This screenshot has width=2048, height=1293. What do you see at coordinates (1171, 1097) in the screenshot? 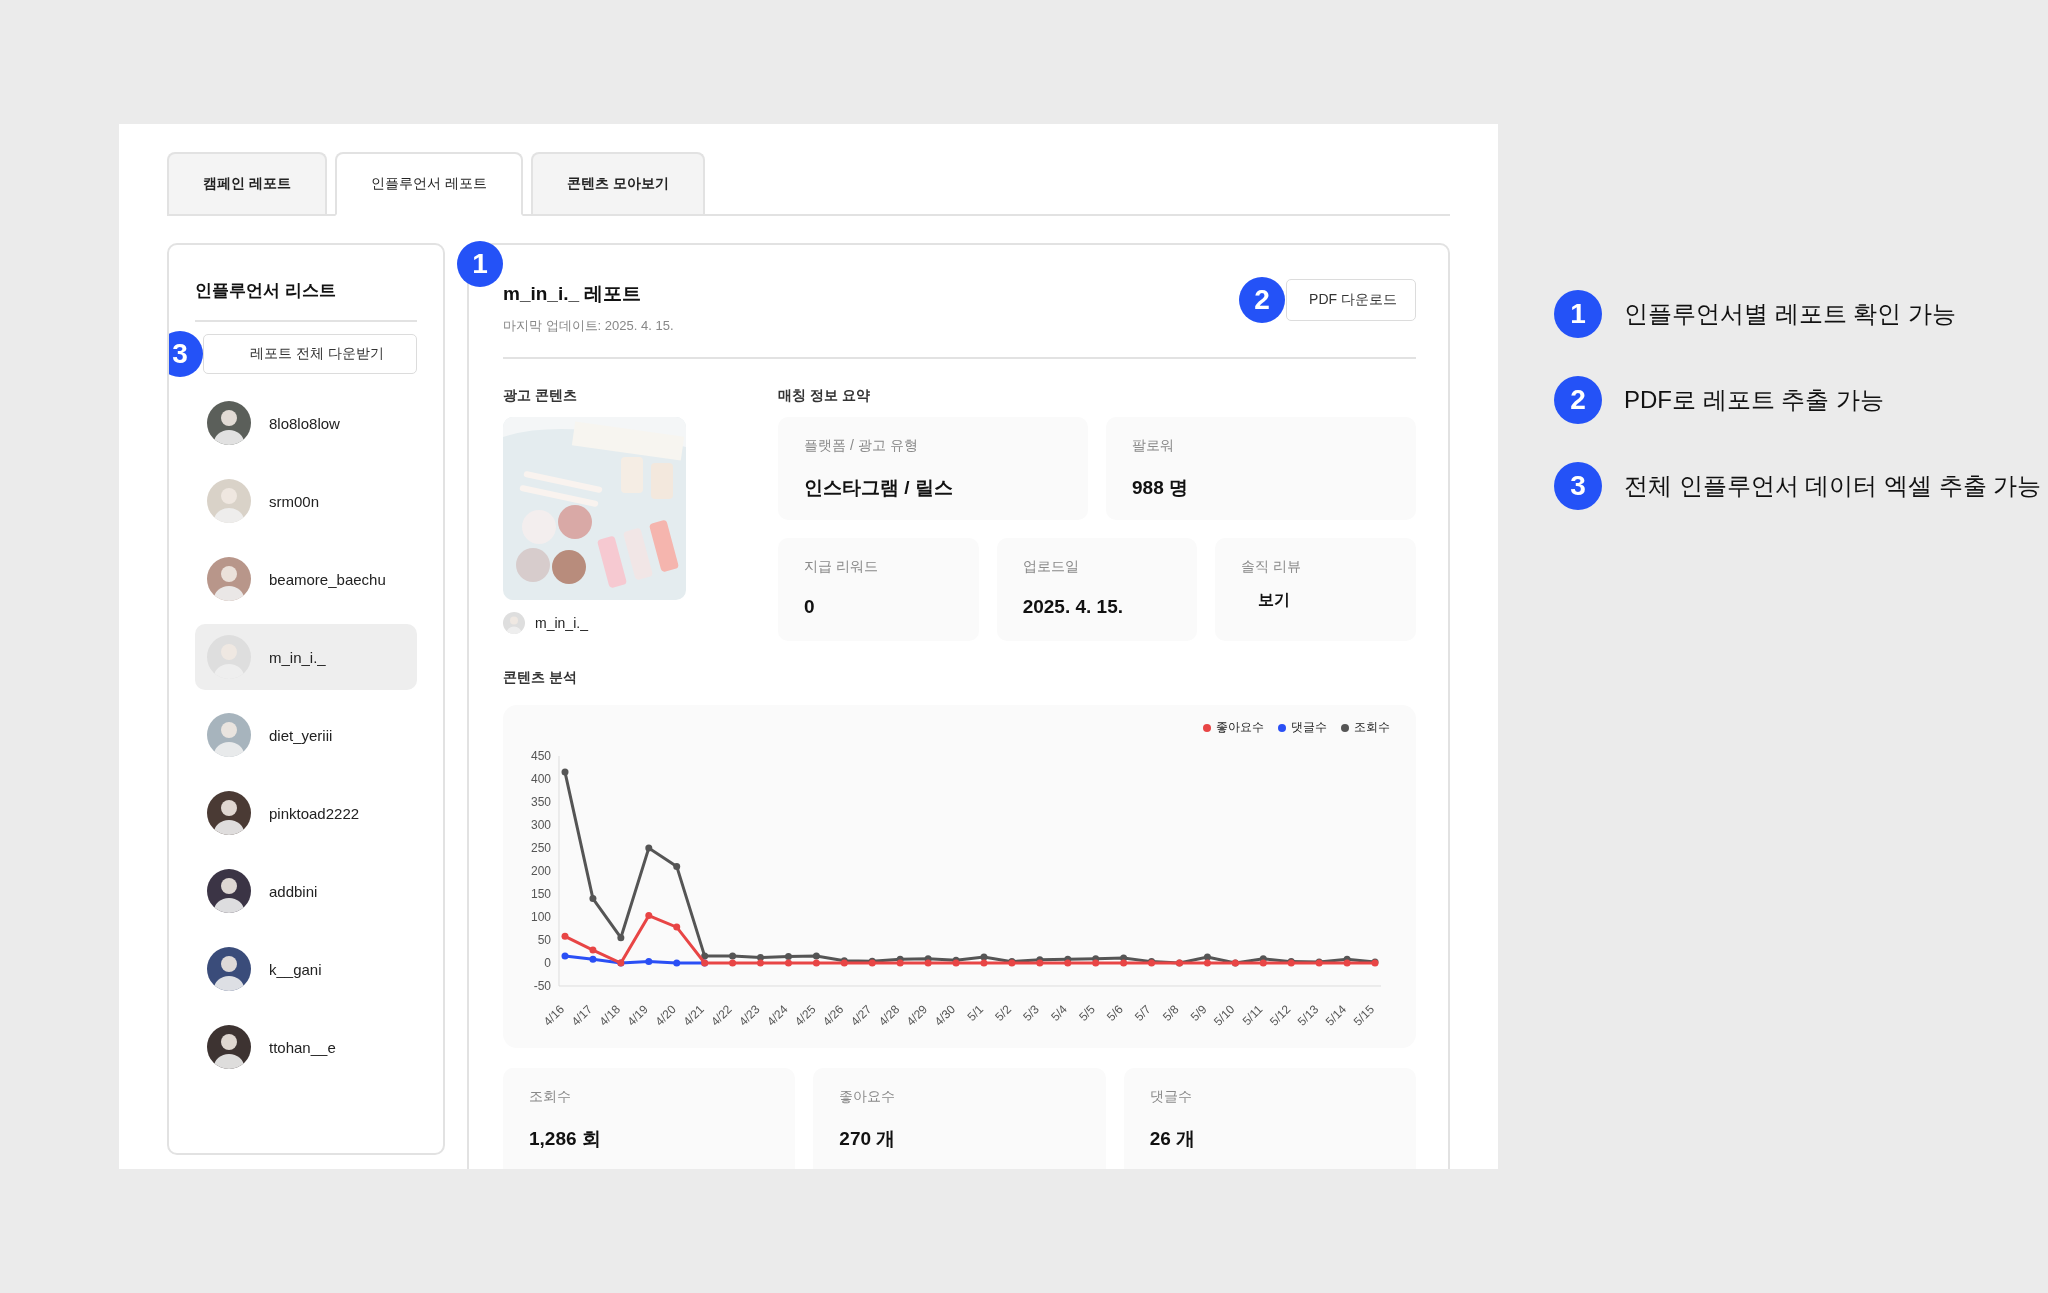
I see `card-label: 댓글수` at bounding box center [1171, 1097].